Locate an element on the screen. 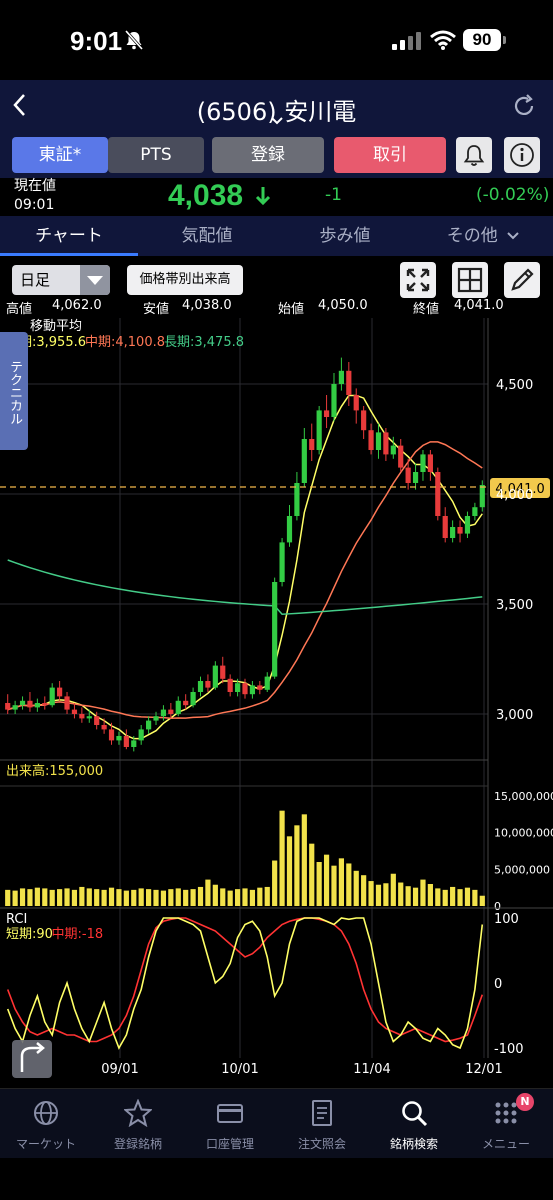 Image resolution: width=553 pixels, height=1200 pixels. price-tick-label: 3,500 is located at coordinates (514, 605).